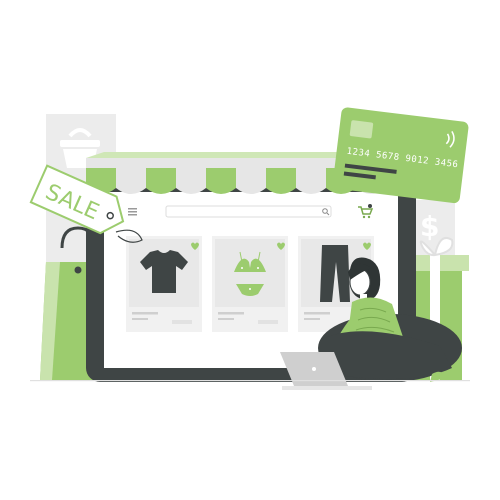 This screenshot has height=500, width=500. I want to click on product-card-tshirt, so click(164, 284).